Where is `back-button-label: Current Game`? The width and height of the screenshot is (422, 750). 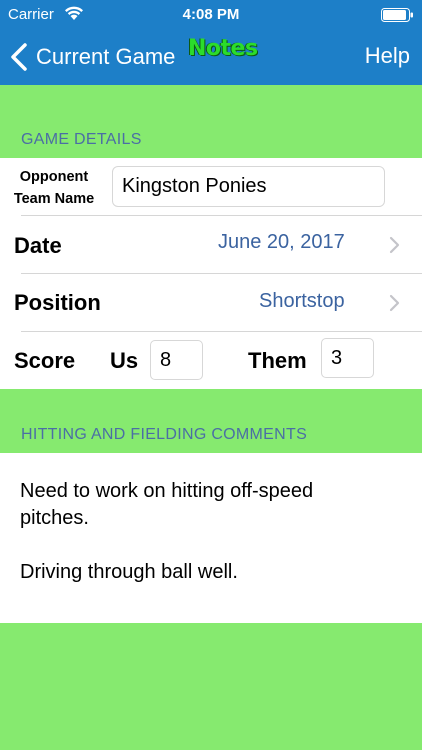
back-button-label: Current Game is located at coordinates (106, 56).